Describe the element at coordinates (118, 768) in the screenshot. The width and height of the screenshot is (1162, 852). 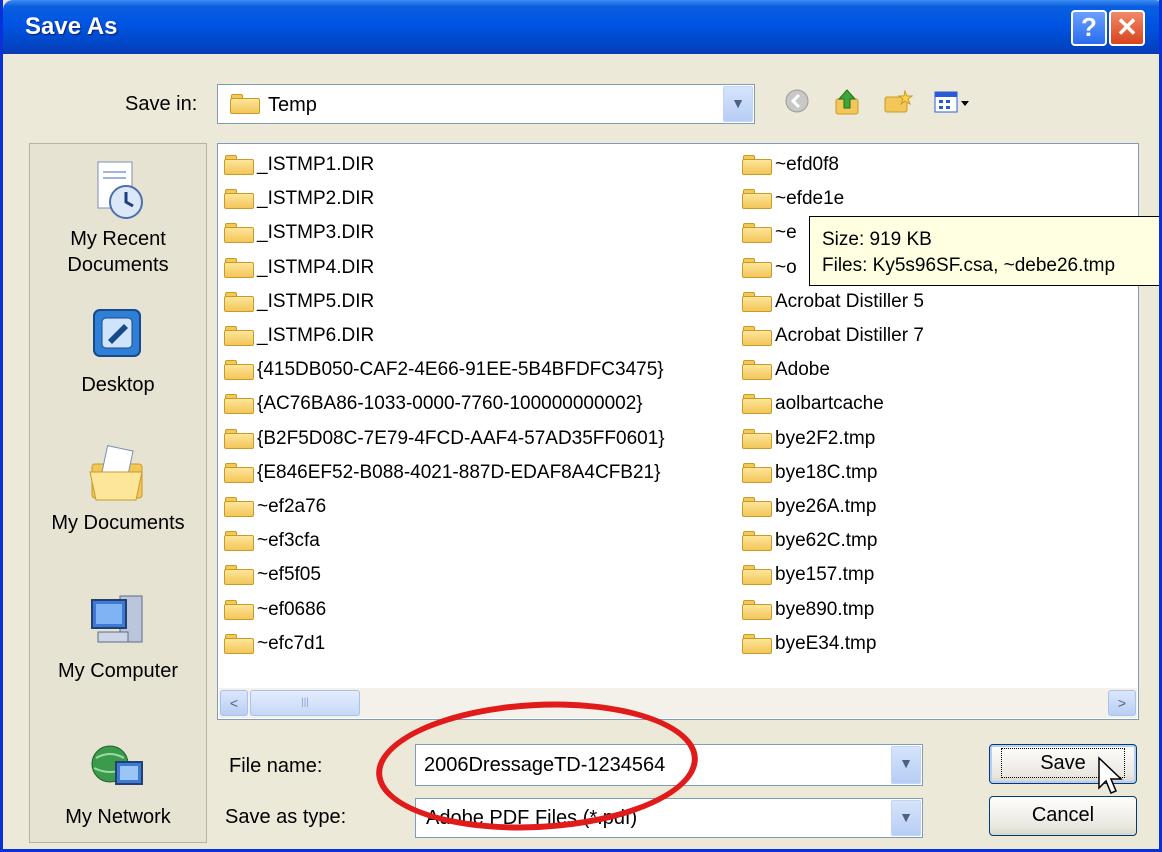
I see `my-network-icon` at that location.